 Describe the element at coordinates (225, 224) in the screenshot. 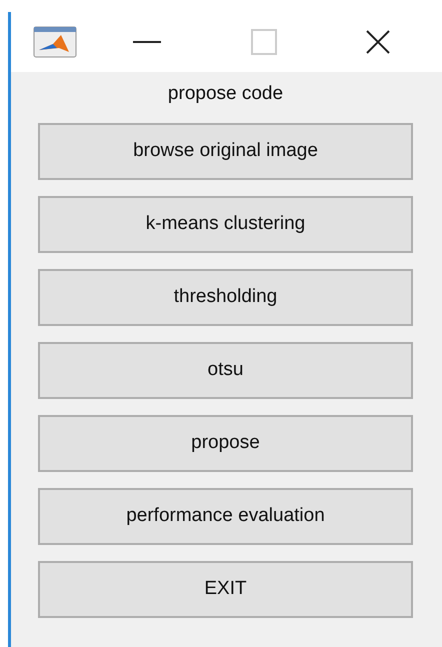

I see `action-button: k-means clustering` at that location.